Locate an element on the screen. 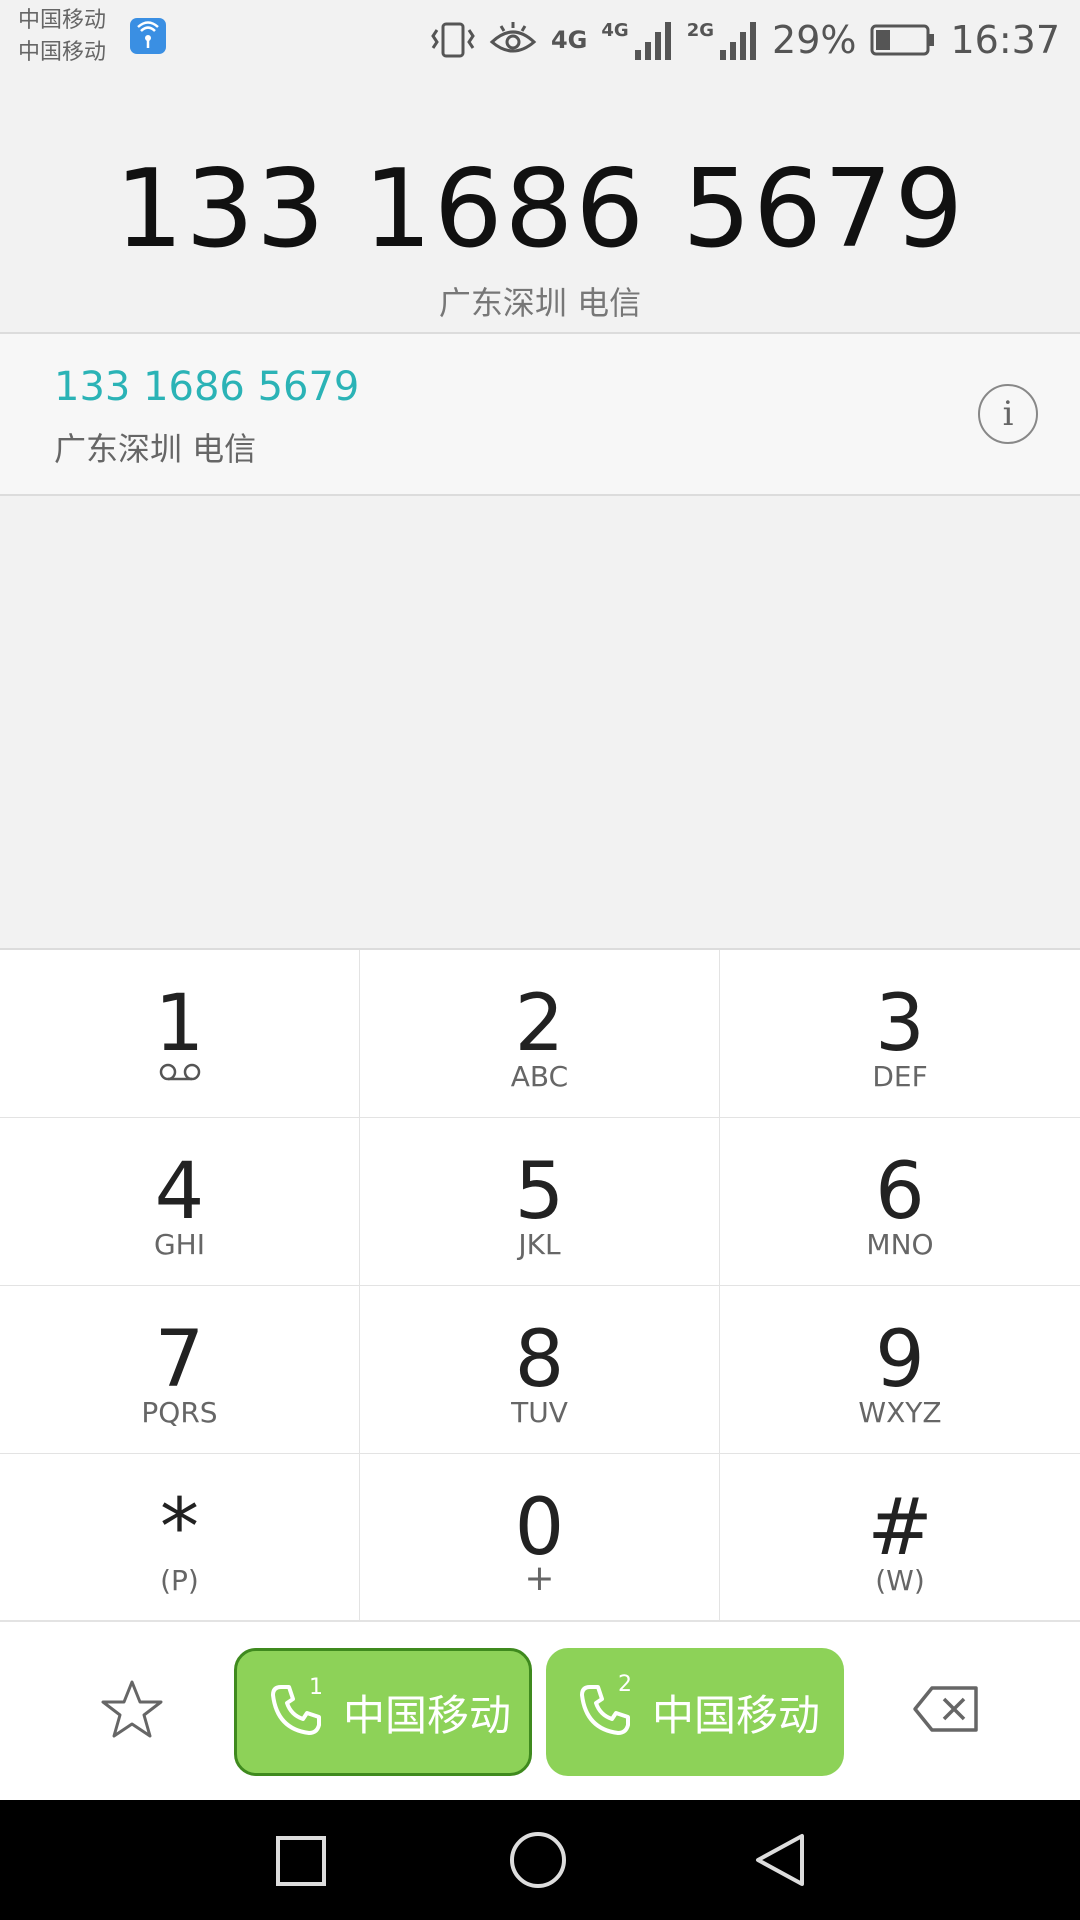  key-digit: 1 is located at coordinates (179, 1024).